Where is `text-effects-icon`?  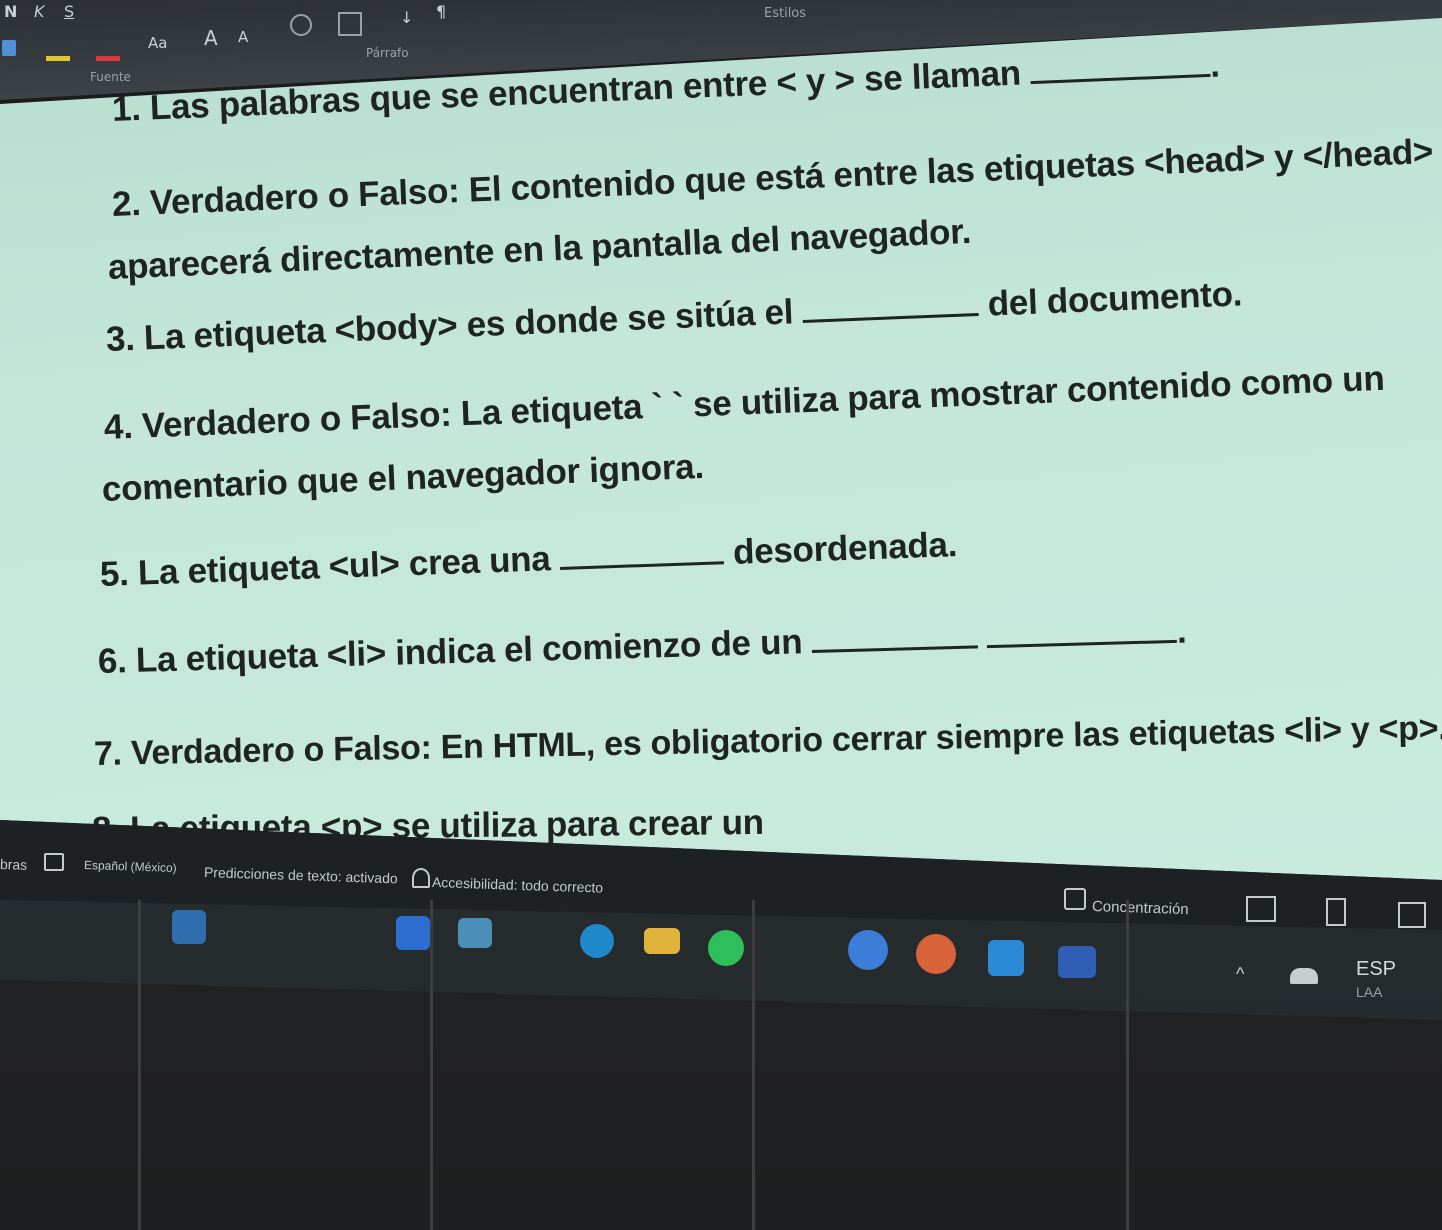
text-effects-icon is located at coordinates (9, 48).